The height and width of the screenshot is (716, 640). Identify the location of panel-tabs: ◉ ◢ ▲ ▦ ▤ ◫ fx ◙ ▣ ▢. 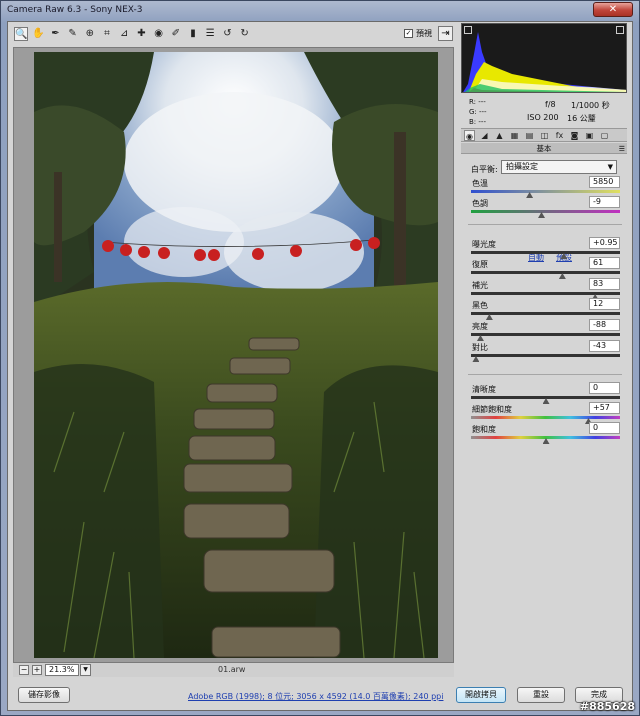
(544, 135).